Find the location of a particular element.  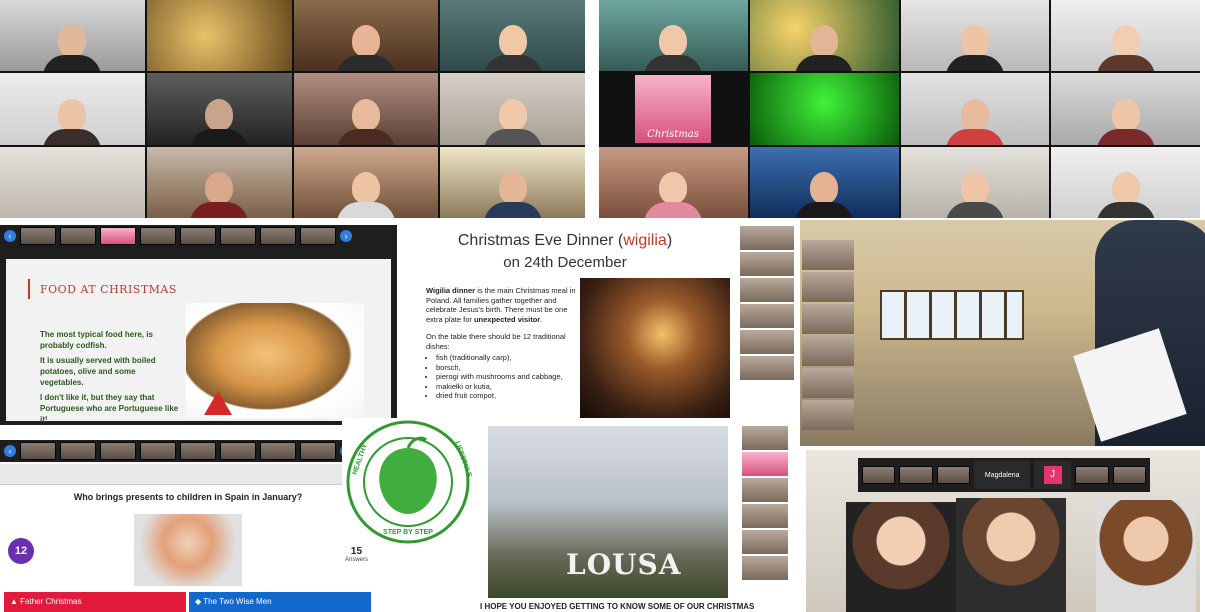

dish-item: borsch, is located at coordinates (506, 368).